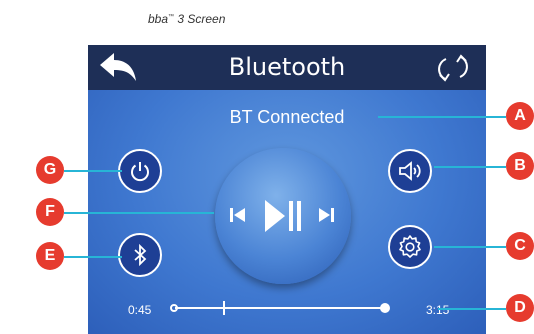  I want to click on skip-previous-icon, so click(237, 215).